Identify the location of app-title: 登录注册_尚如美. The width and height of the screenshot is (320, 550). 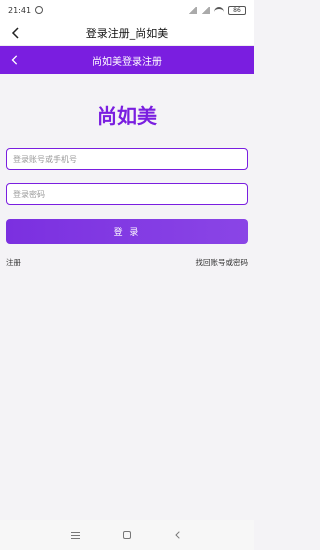
(127, 33).